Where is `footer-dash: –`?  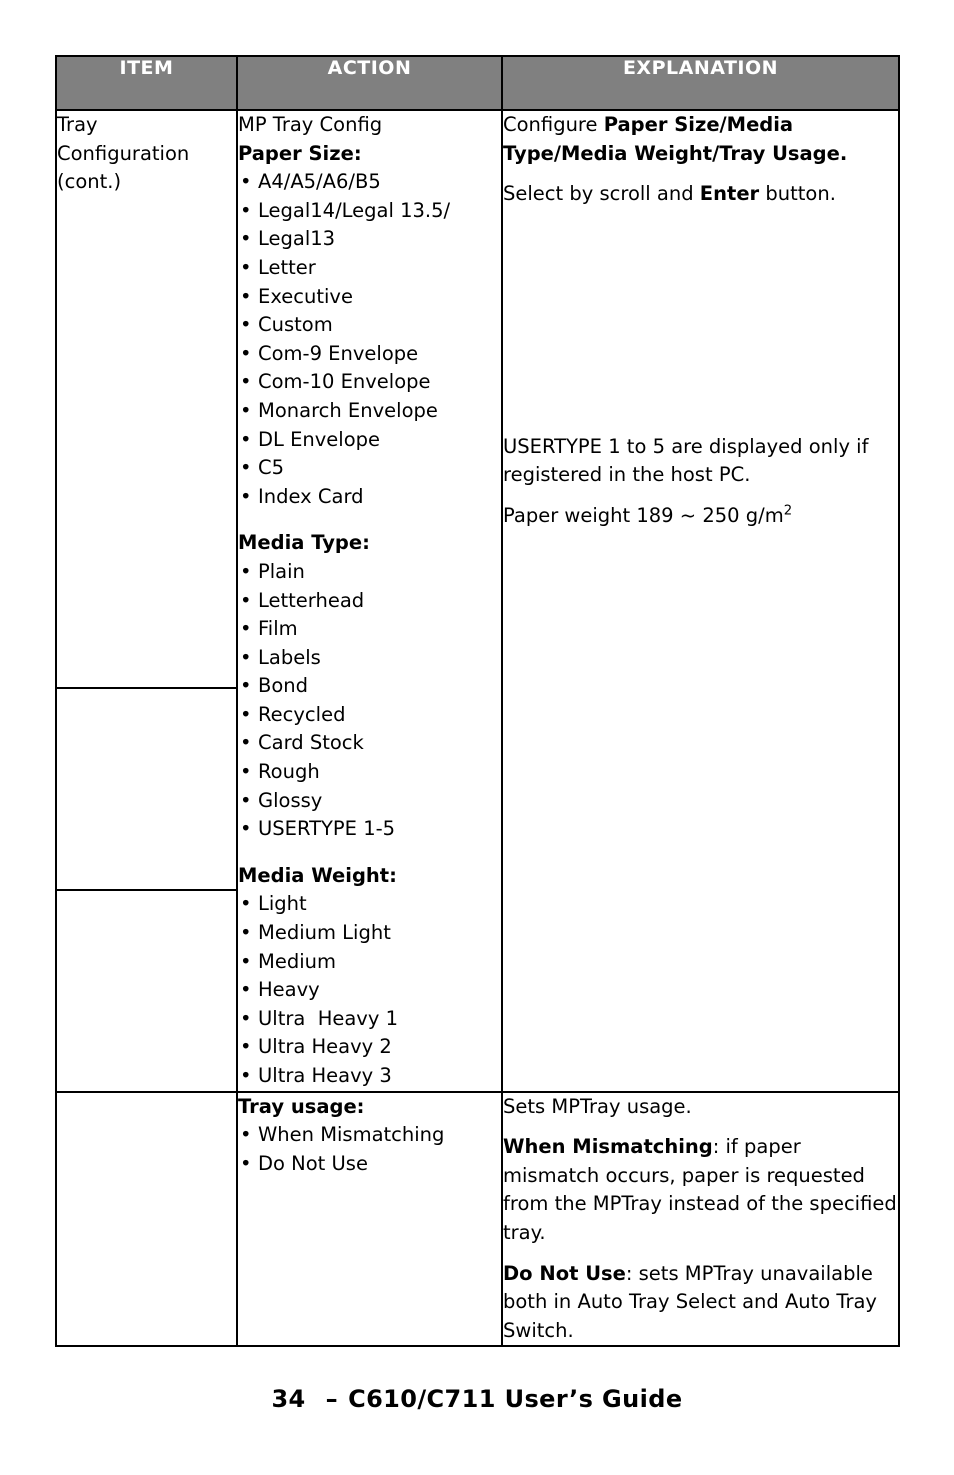
footer-dash: – is located at coordinates (332, 1399).